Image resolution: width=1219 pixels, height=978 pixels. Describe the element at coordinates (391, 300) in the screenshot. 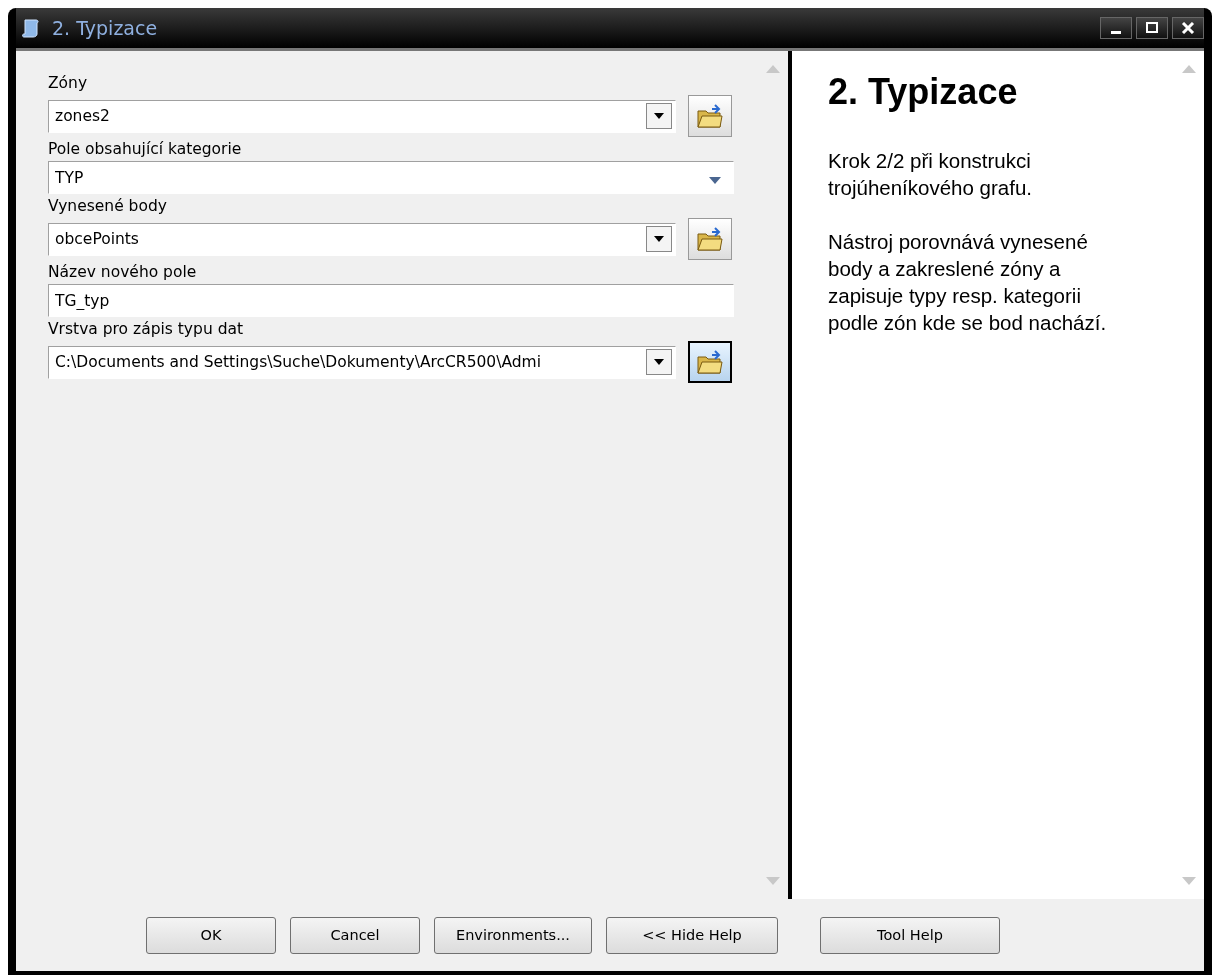

I see `text-field: TG_typ` at that location.